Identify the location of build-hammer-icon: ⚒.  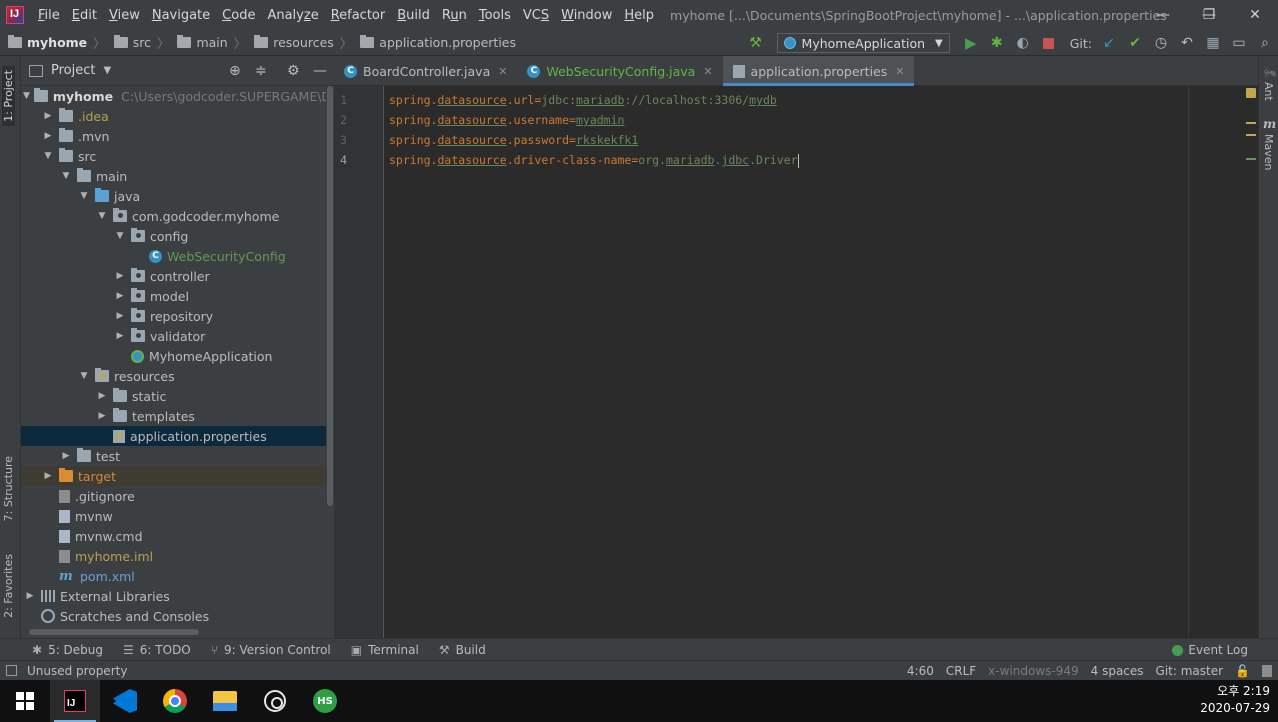
(756, 43).